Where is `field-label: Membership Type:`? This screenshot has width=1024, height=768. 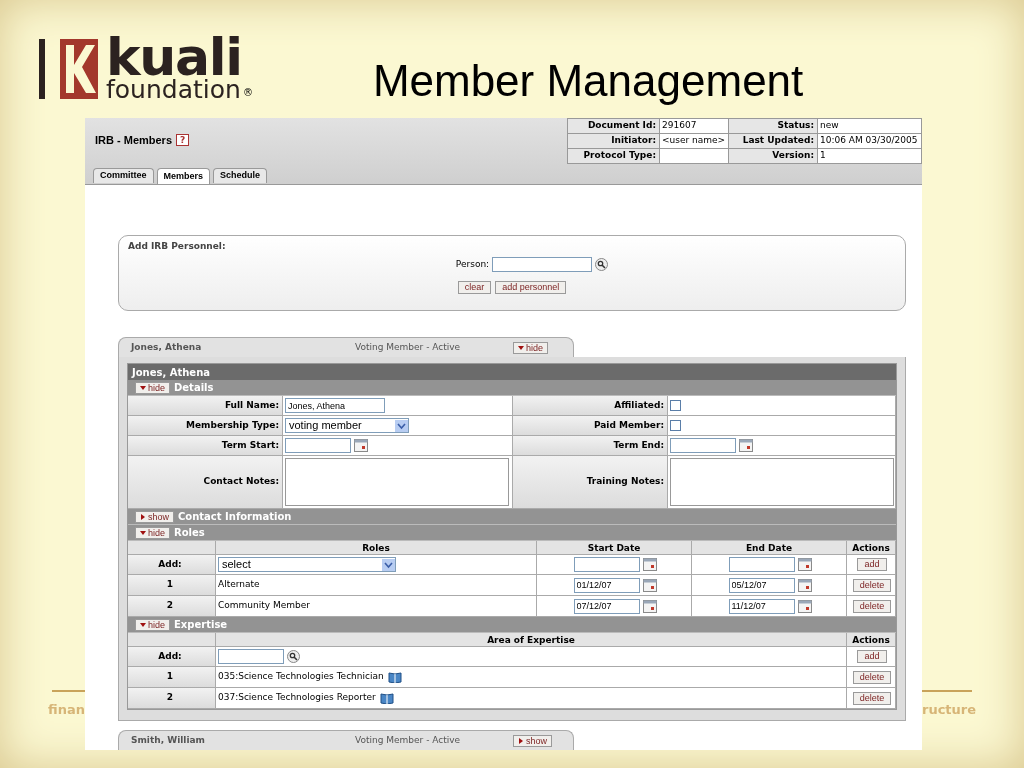
field-label: Membership Type: is located at coordinates (205, 426).